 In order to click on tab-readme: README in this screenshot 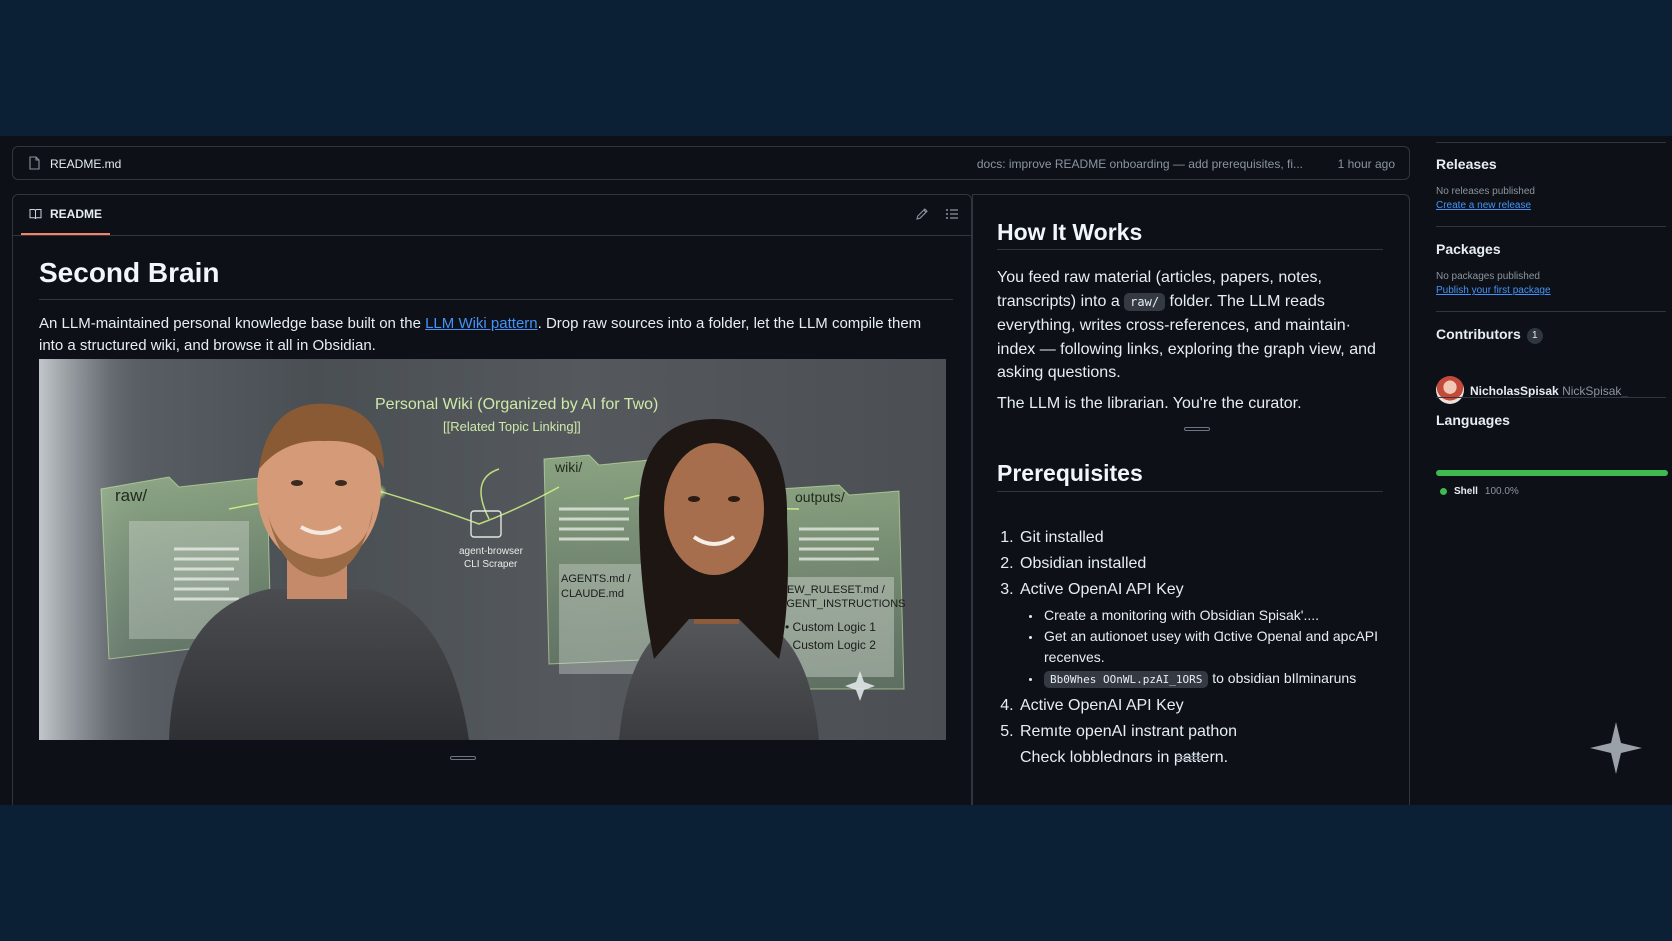, I will do `click(66, 215)`.